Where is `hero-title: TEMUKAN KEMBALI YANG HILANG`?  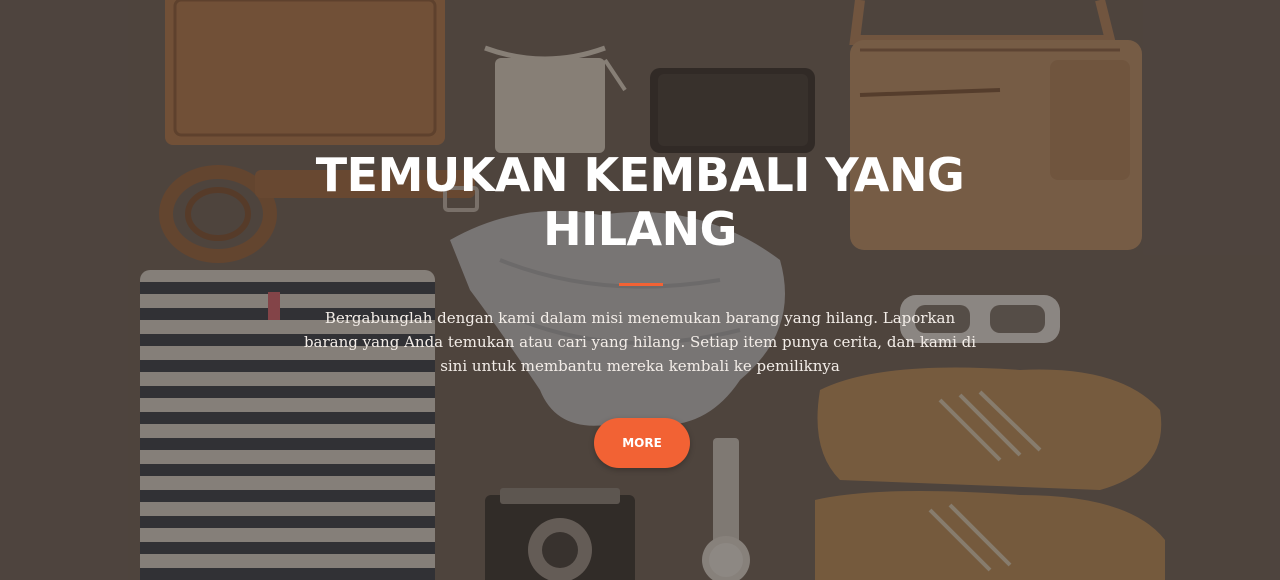 hero-title: TEMUKAN KEMBALI YANG HILANG is located at coordinates (640, 202).